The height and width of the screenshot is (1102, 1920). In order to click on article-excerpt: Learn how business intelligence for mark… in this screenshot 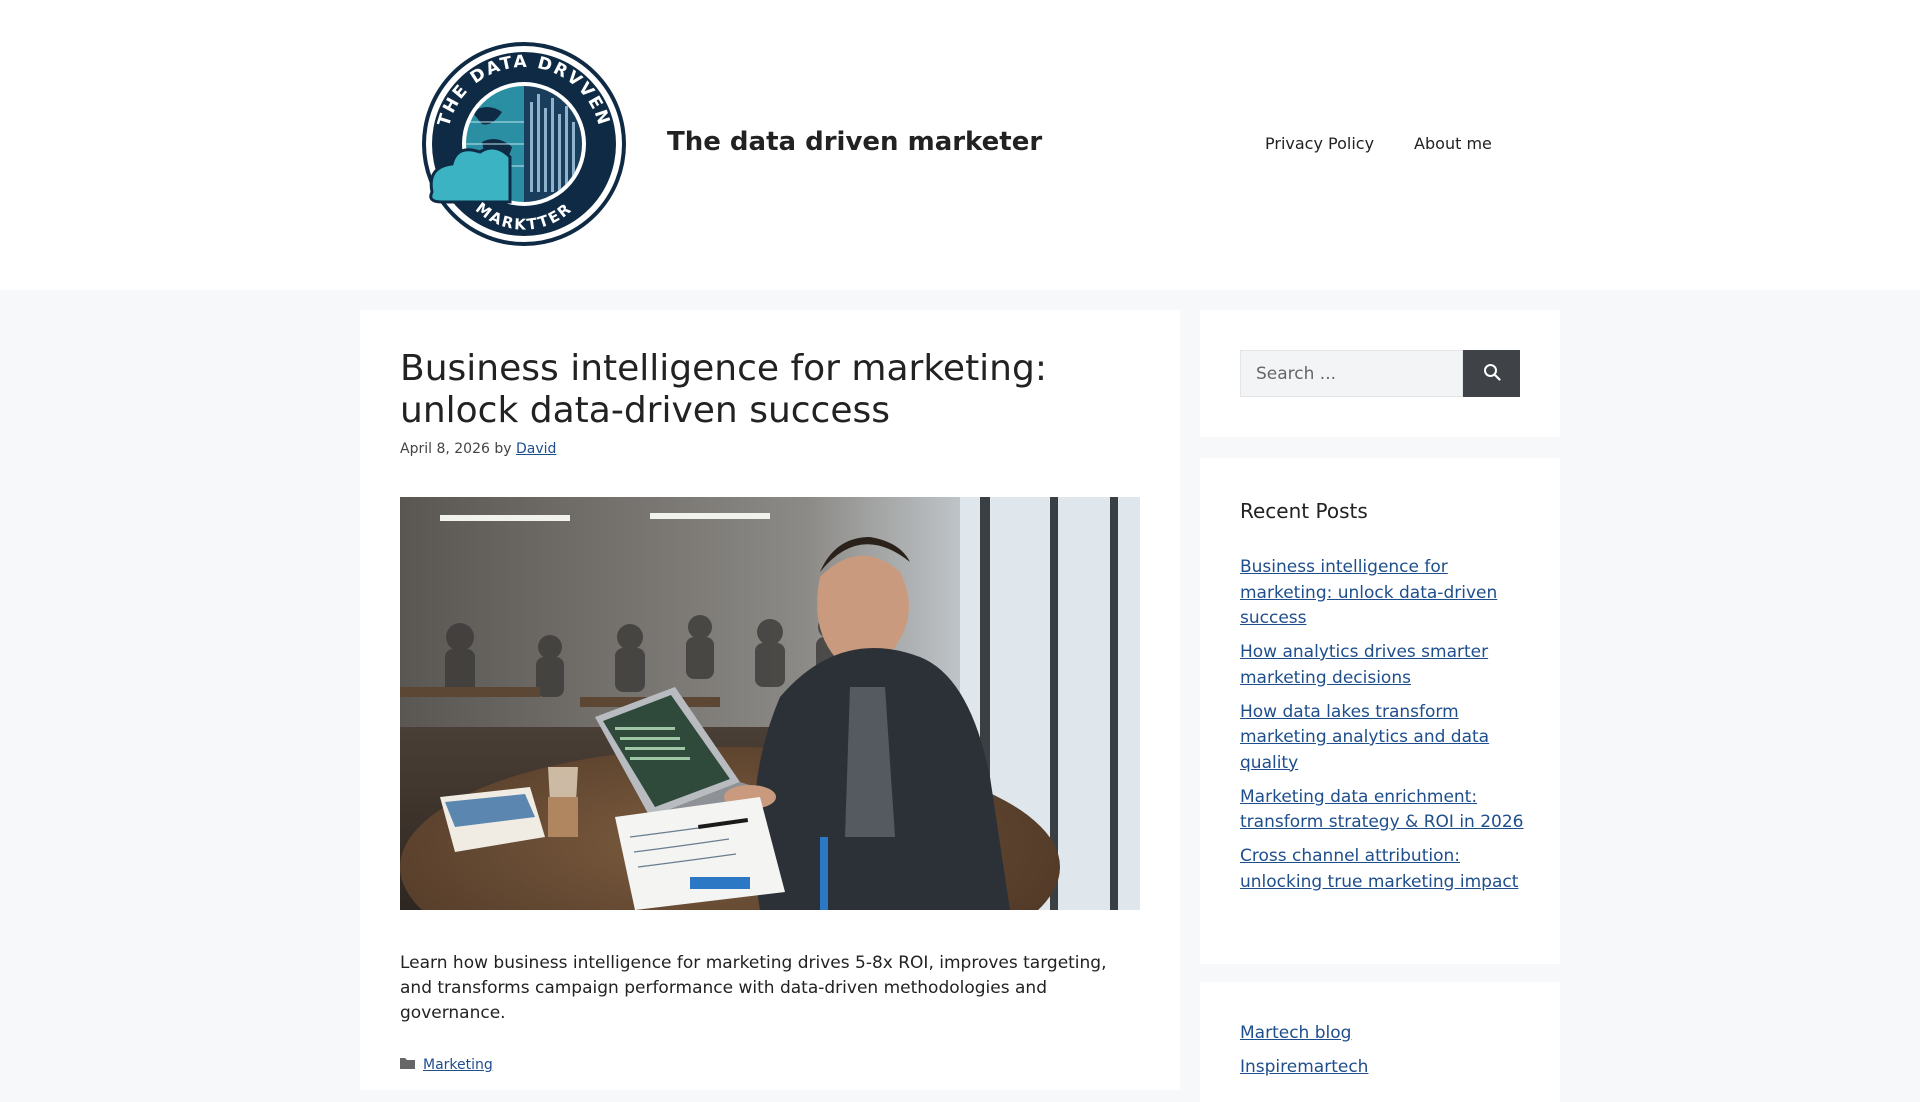, I will do `click(753, 988)`.